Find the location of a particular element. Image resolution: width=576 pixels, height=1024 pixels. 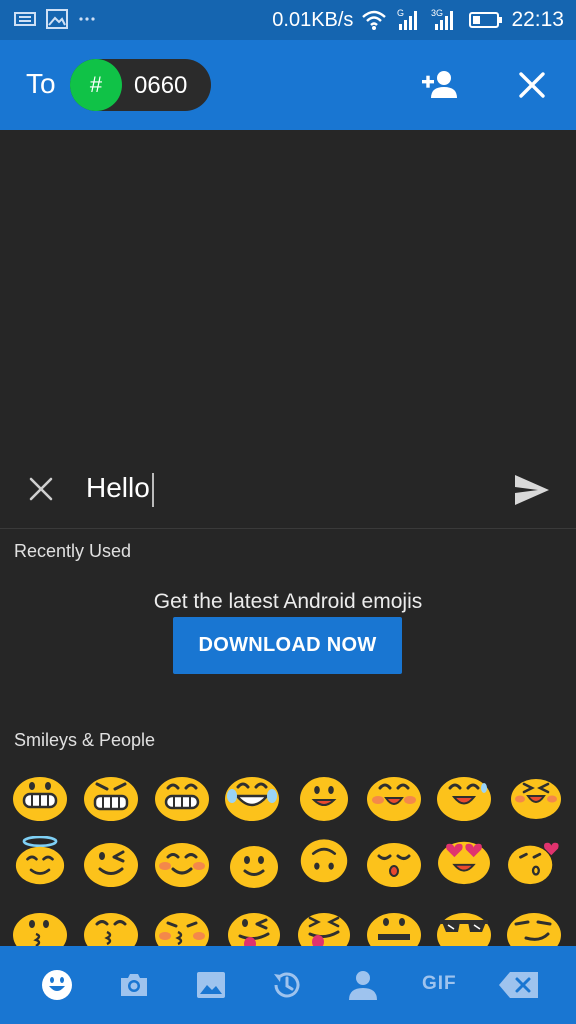

gallery-icon is located at coordinates (211, 985).